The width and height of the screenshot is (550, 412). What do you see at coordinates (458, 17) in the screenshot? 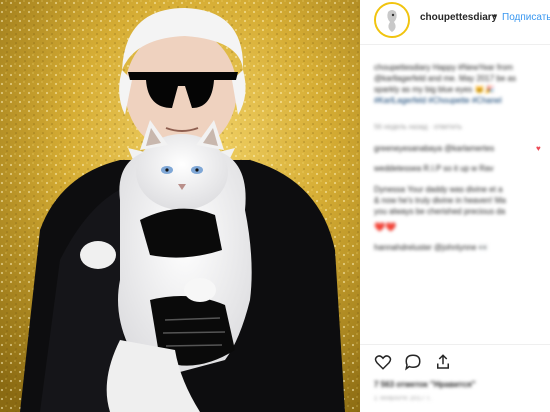
I see `post-username: choupettesdiary` at bounding box center [458, 17].